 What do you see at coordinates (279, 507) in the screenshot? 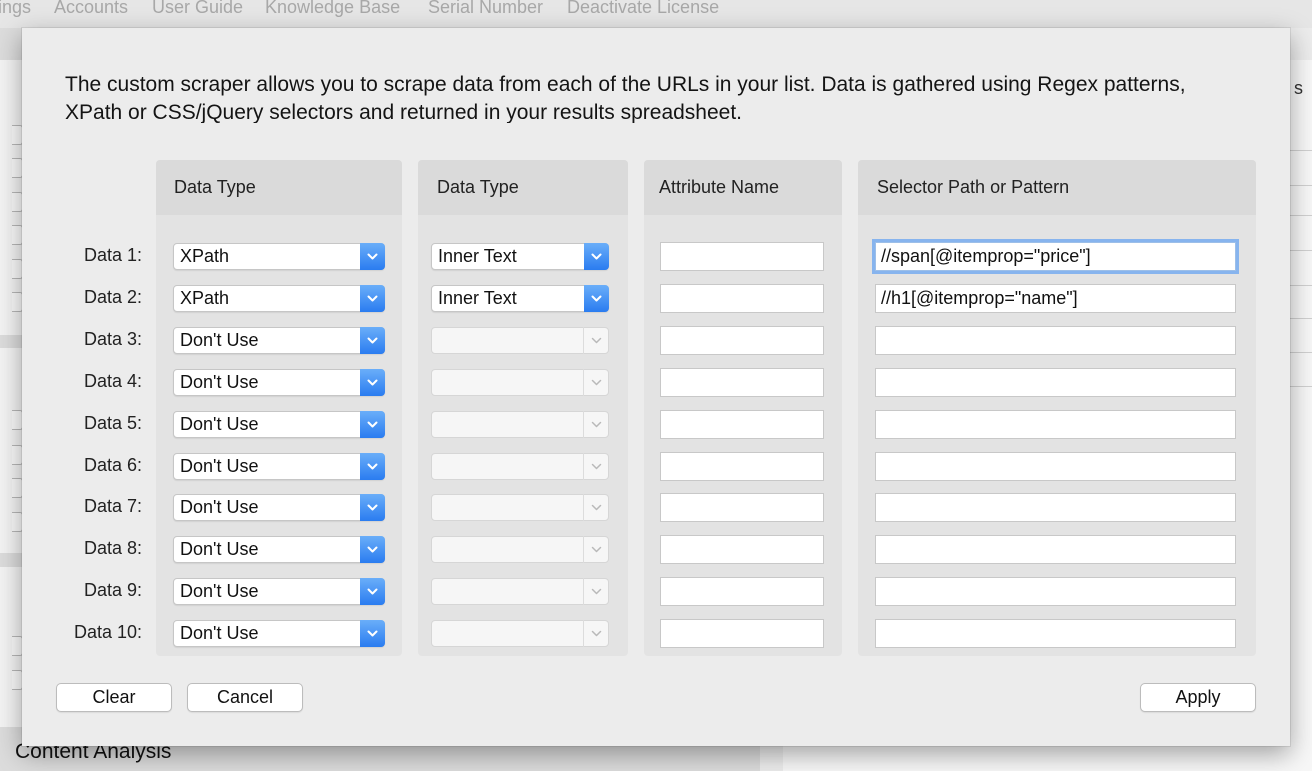
I see `data-type-select-7: Don't Use` at bounding box center [279, 507].